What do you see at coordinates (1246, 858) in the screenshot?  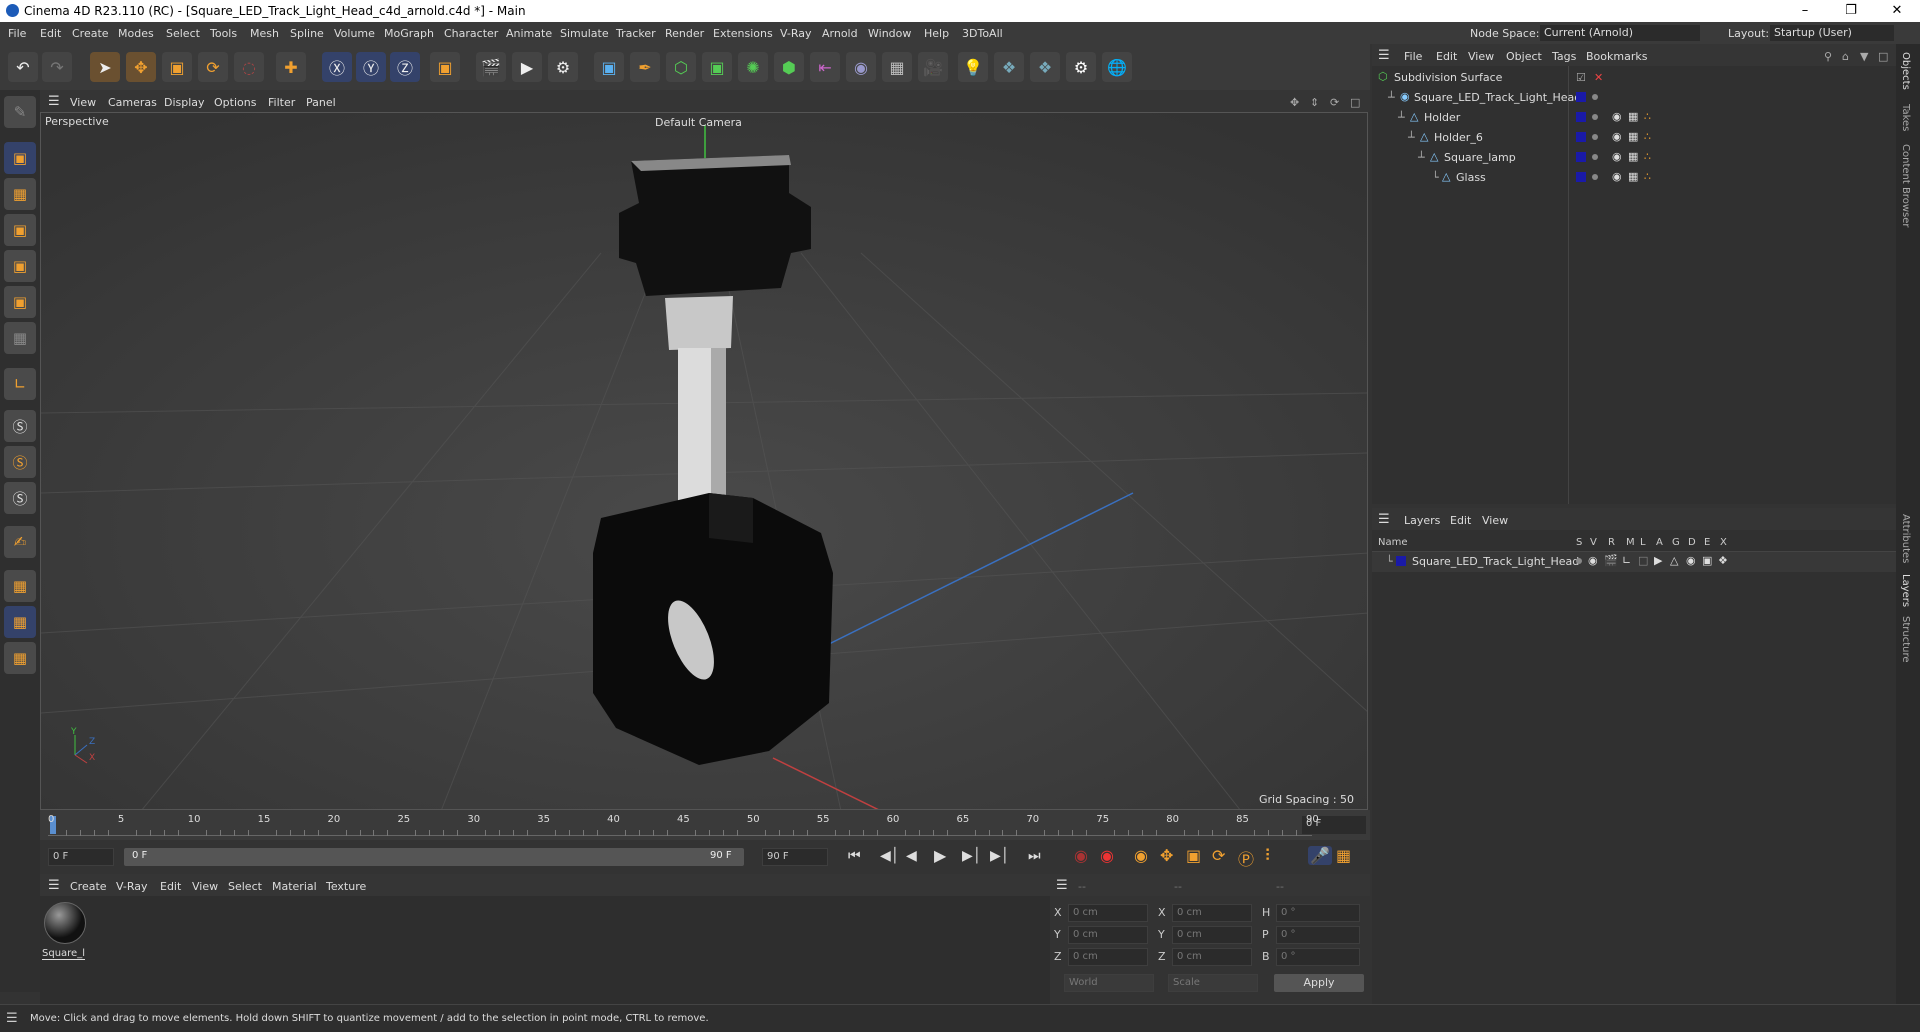 I see `key-parameter-icon: Ⓟ` at bounding box center [1246, 858].